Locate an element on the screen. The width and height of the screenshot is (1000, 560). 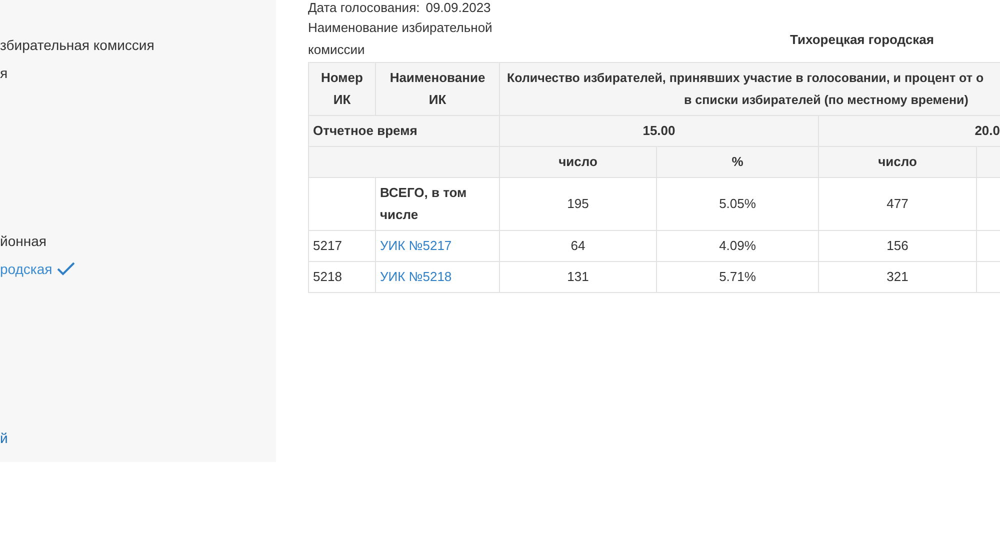
commission-label: Наименование избирательной комиссии is located at coordinates (401, 39).